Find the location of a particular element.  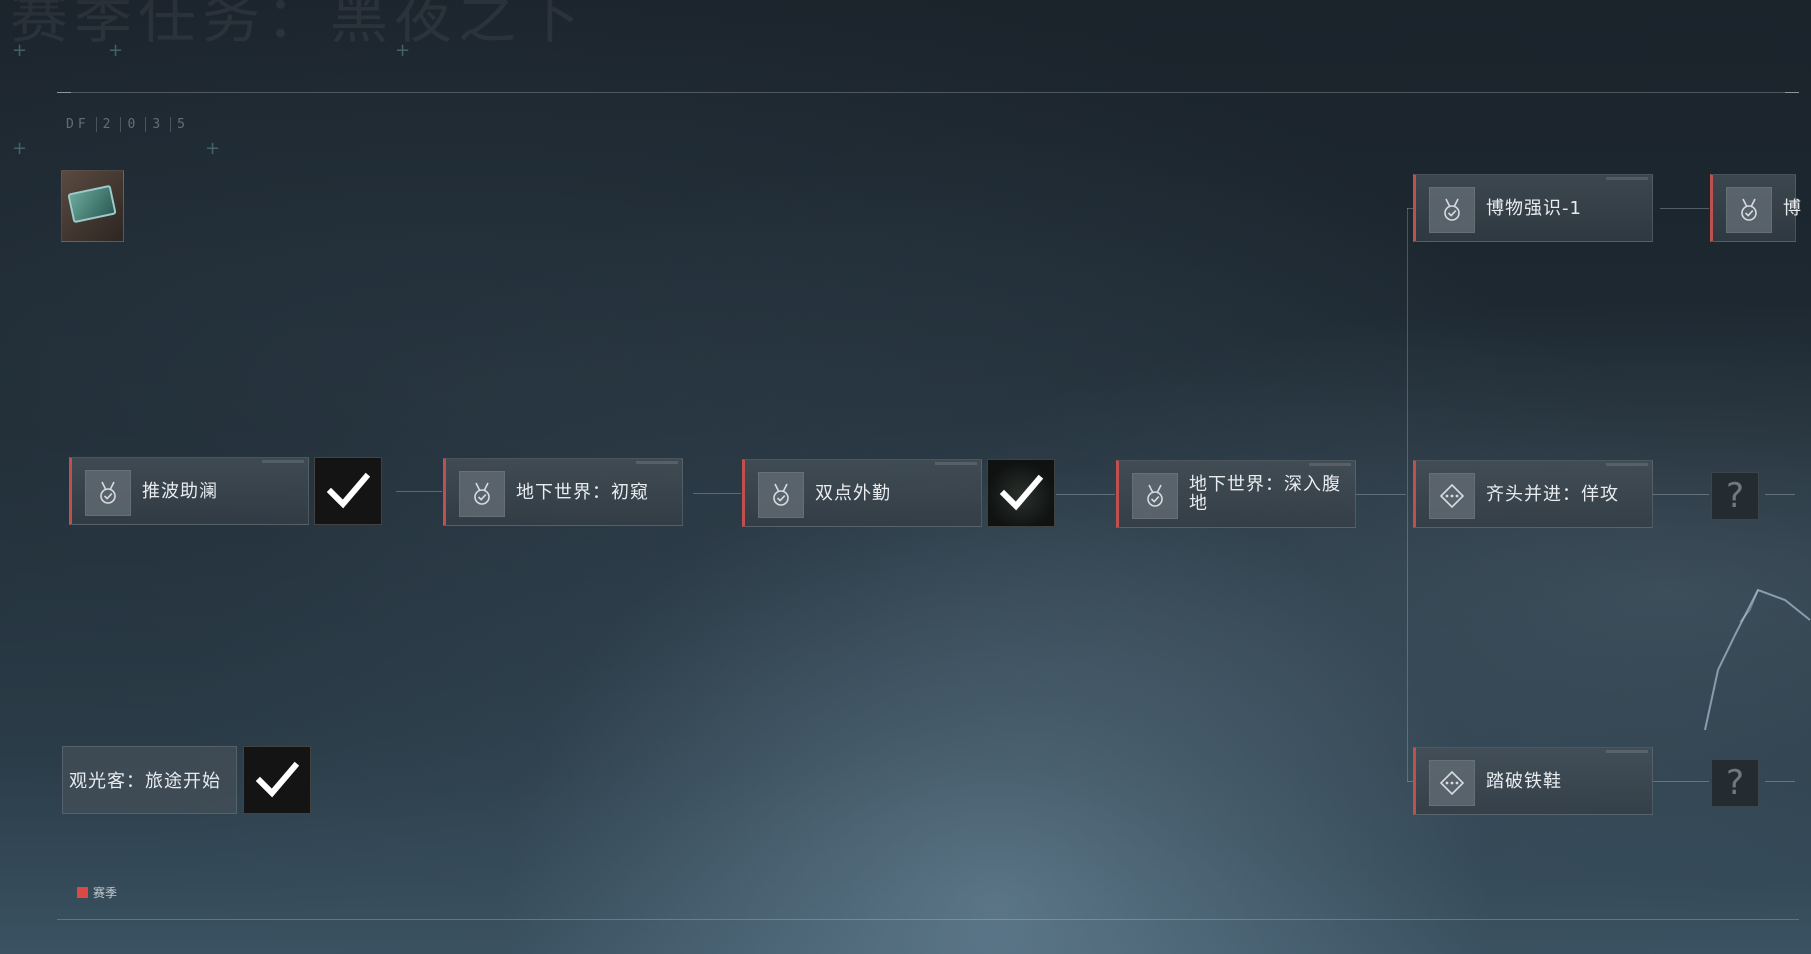

quest-card-museum-1: 博物强识-1 is located at coordinates (1533, 208).